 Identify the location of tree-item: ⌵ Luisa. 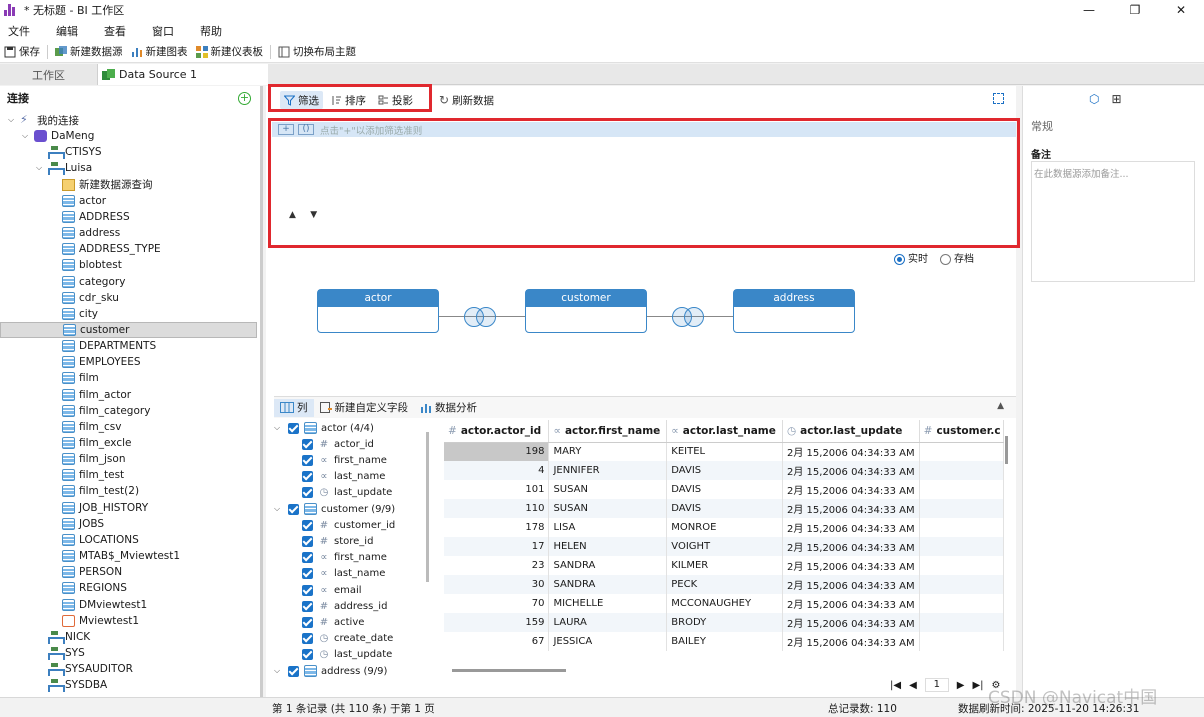
(128, 168).